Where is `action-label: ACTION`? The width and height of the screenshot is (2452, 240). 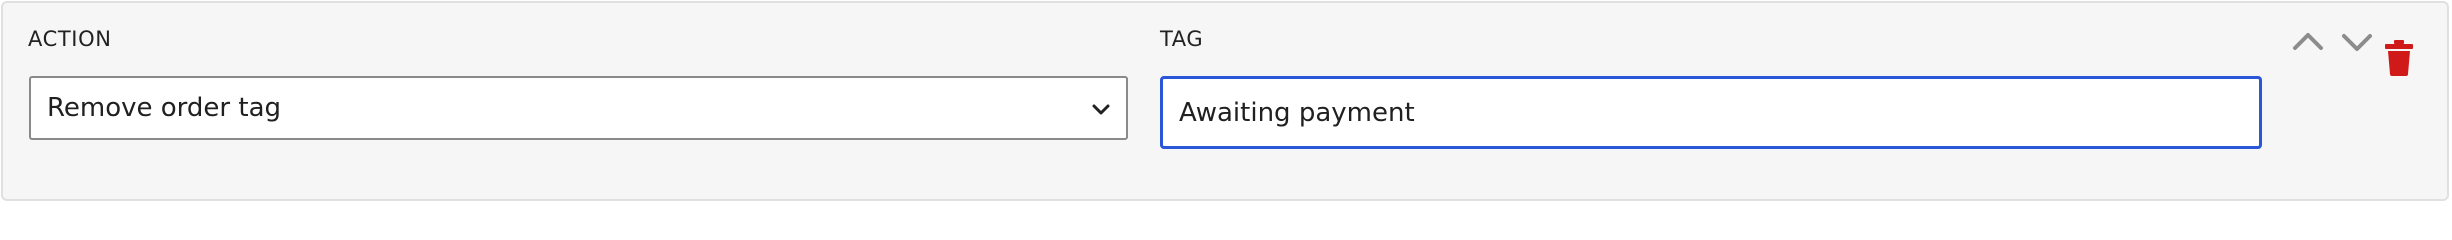 action-label: ACTION is located at coordinates (70, 39).